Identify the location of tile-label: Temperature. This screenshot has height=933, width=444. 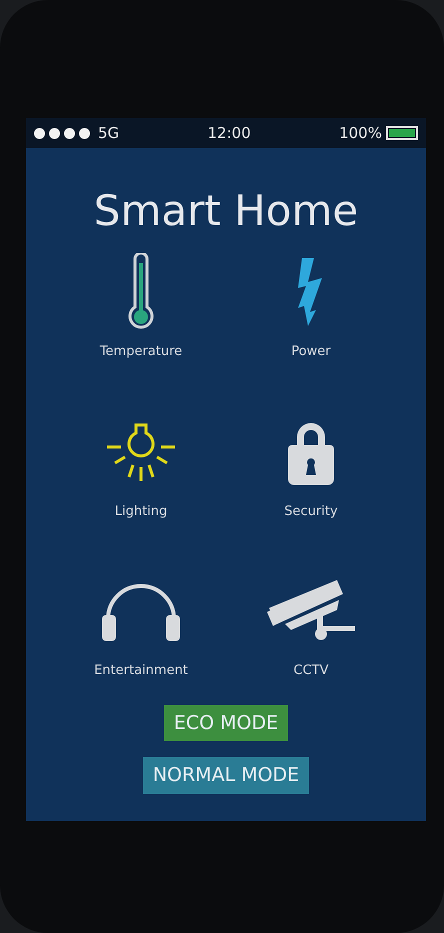
(141, 352).